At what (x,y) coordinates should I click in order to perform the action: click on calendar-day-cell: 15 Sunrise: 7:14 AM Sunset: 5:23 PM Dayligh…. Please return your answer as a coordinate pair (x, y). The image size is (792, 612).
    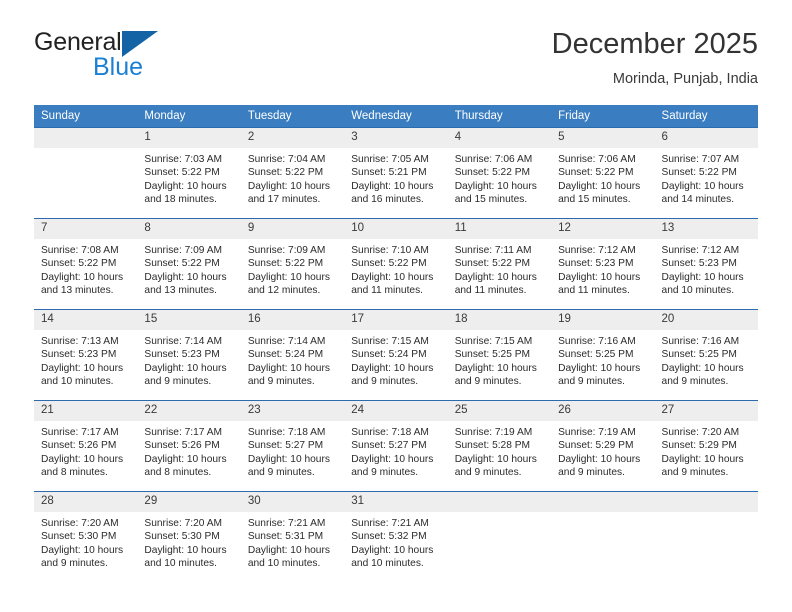
    Looking at the image, I should click on (189, 355).